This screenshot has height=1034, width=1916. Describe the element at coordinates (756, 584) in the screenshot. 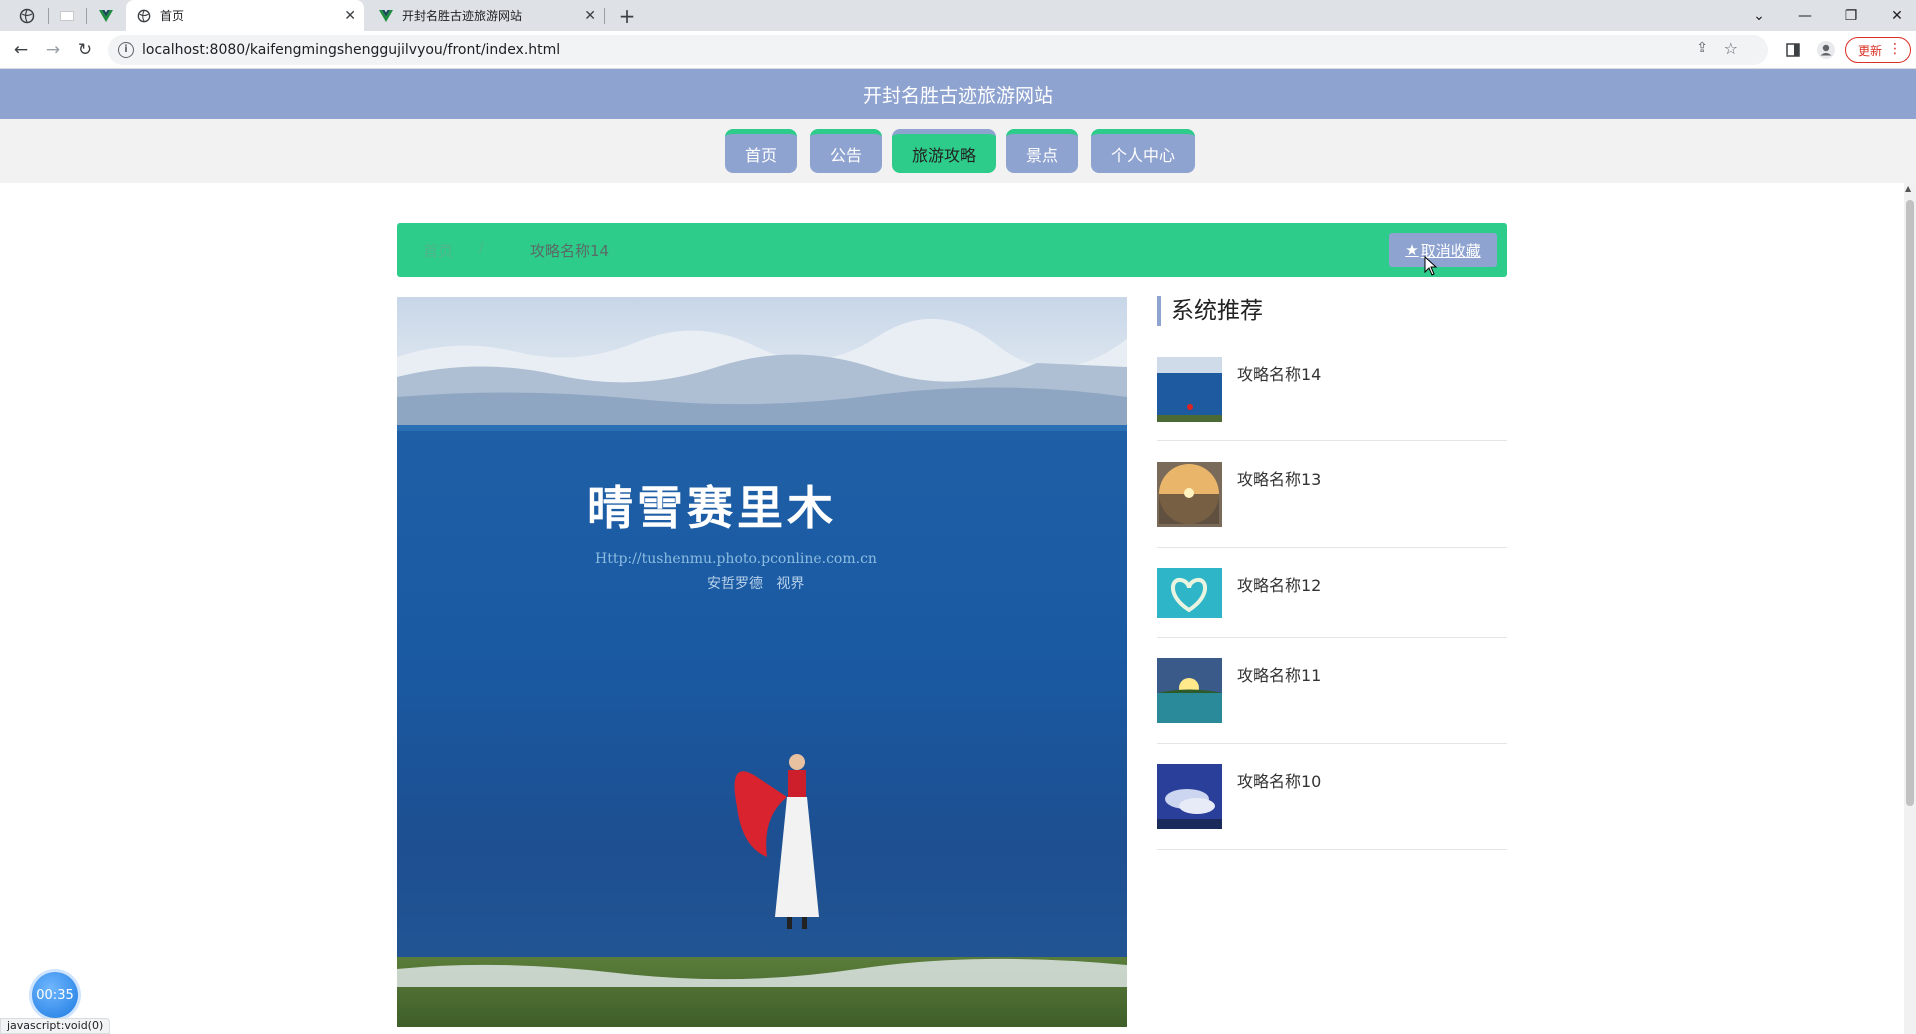

I see `watermark-credit: 安哲罗德 视界` at that location.